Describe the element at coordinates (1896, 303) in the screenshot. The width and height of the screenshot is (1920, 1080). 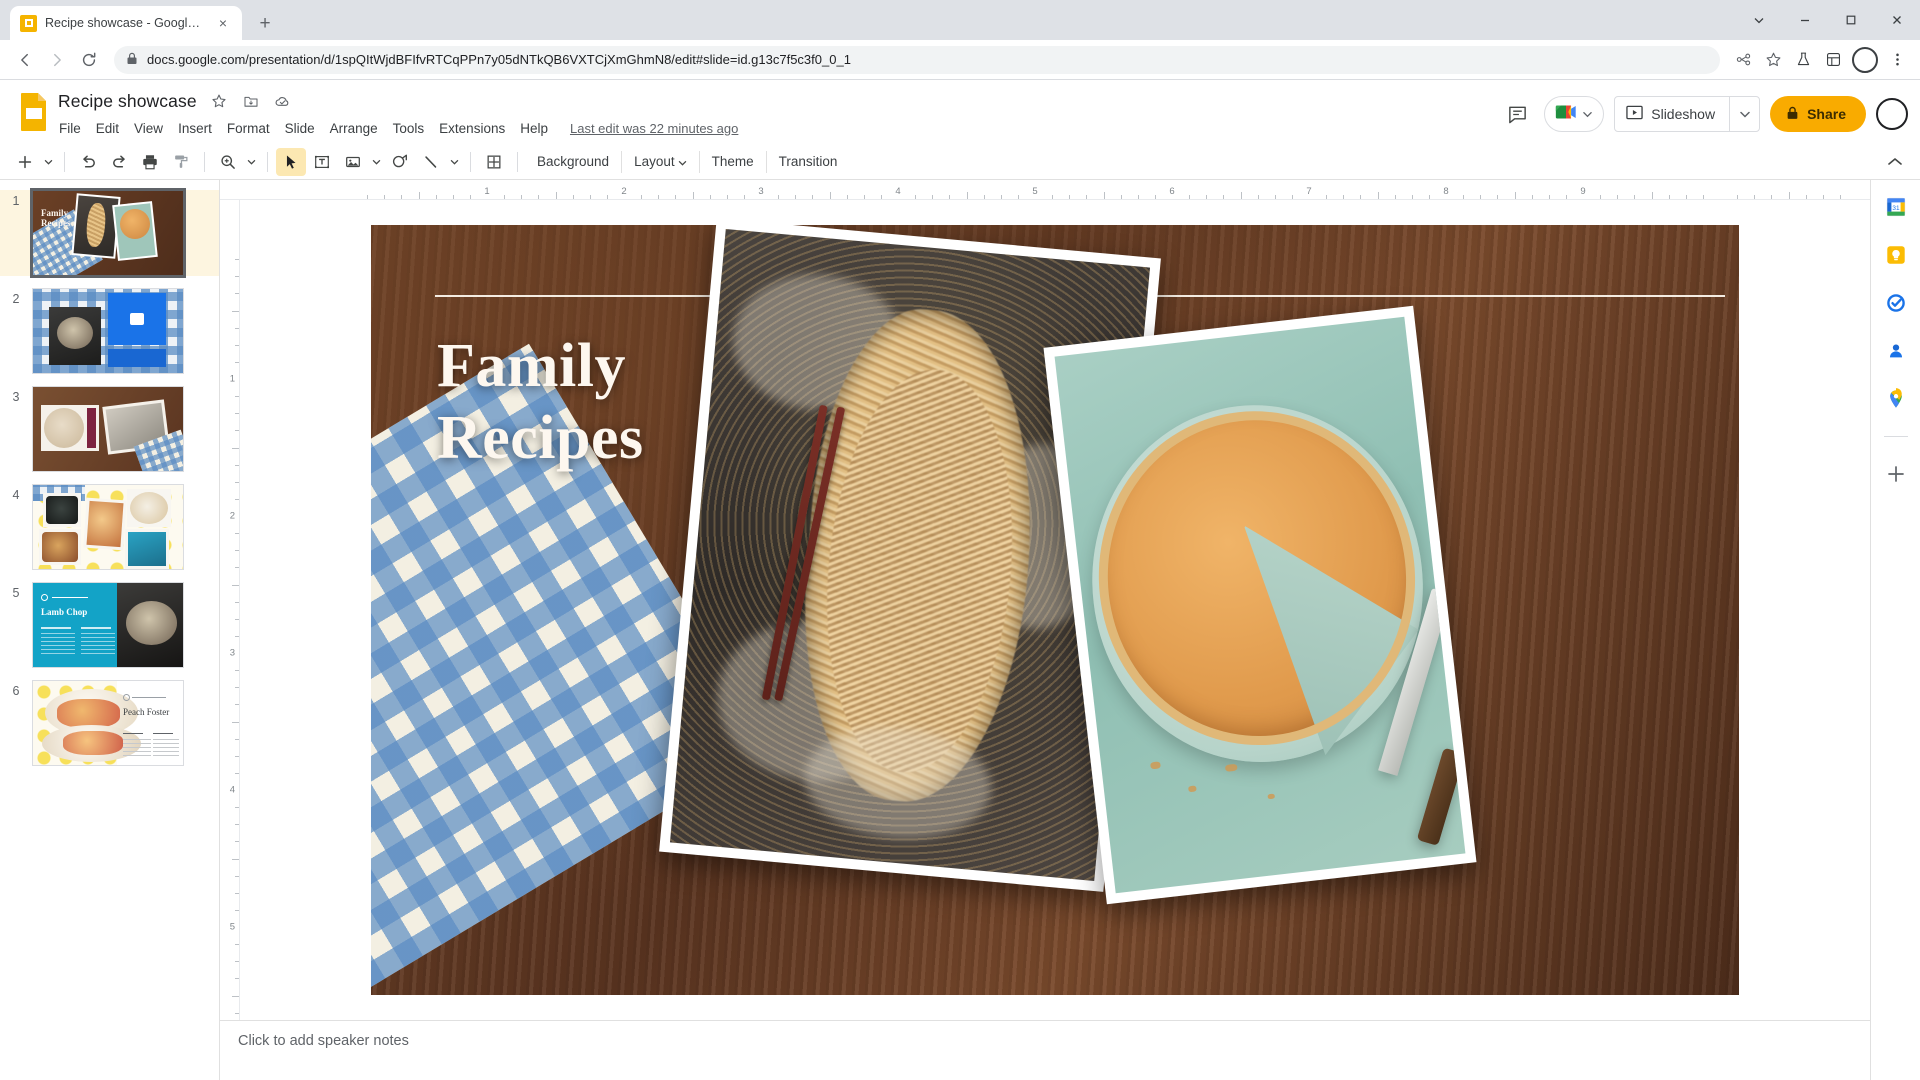
I see `google-tasks-icon` at that location.